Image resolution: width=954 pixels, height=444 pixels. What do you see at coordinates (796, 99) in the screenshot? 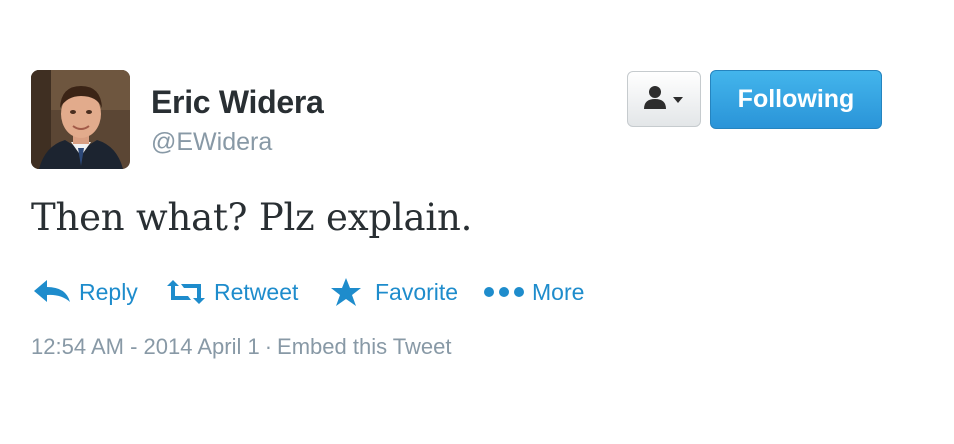
I see `following-button: Following` at bounding box center [796, 99].